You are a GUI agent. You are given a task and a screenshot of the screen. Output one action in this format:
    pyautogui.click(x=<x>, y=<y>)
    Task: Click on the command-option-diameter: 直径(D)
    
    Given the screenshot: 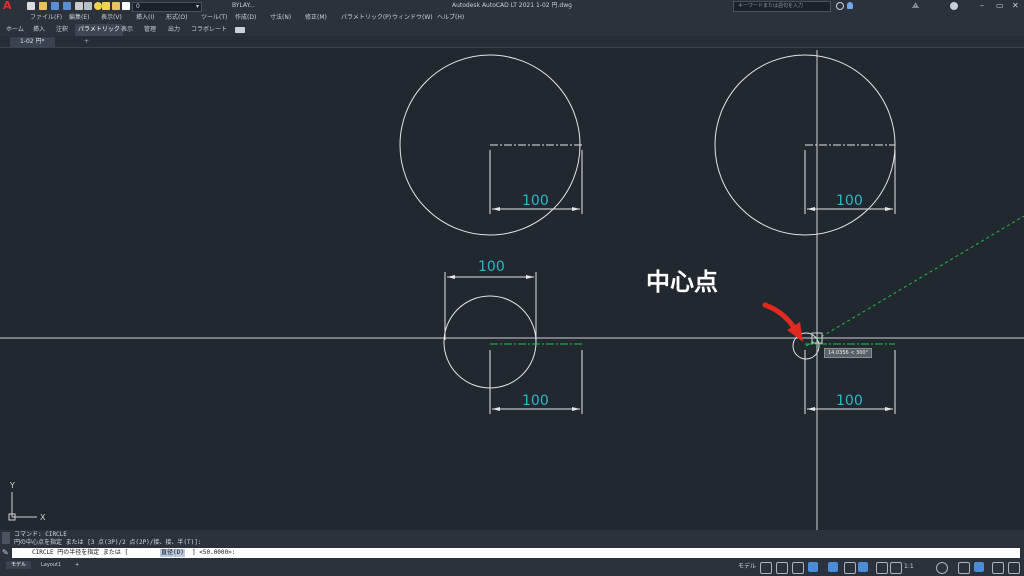 What is the action you would take?
    pyautogui.click(x=172, y=553)
    